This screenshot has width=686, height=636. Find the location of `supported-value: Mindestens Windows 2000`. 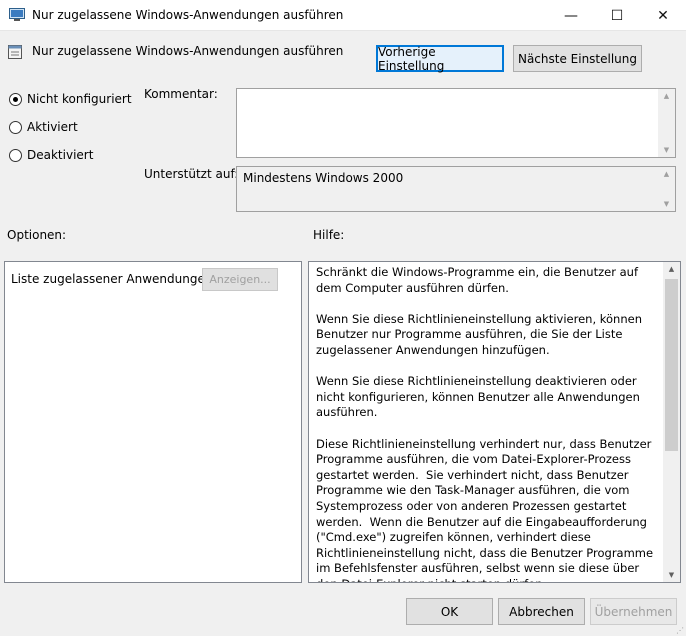

supported-value: Mindestens Windows 2000 is located at coordinates (323, 178).